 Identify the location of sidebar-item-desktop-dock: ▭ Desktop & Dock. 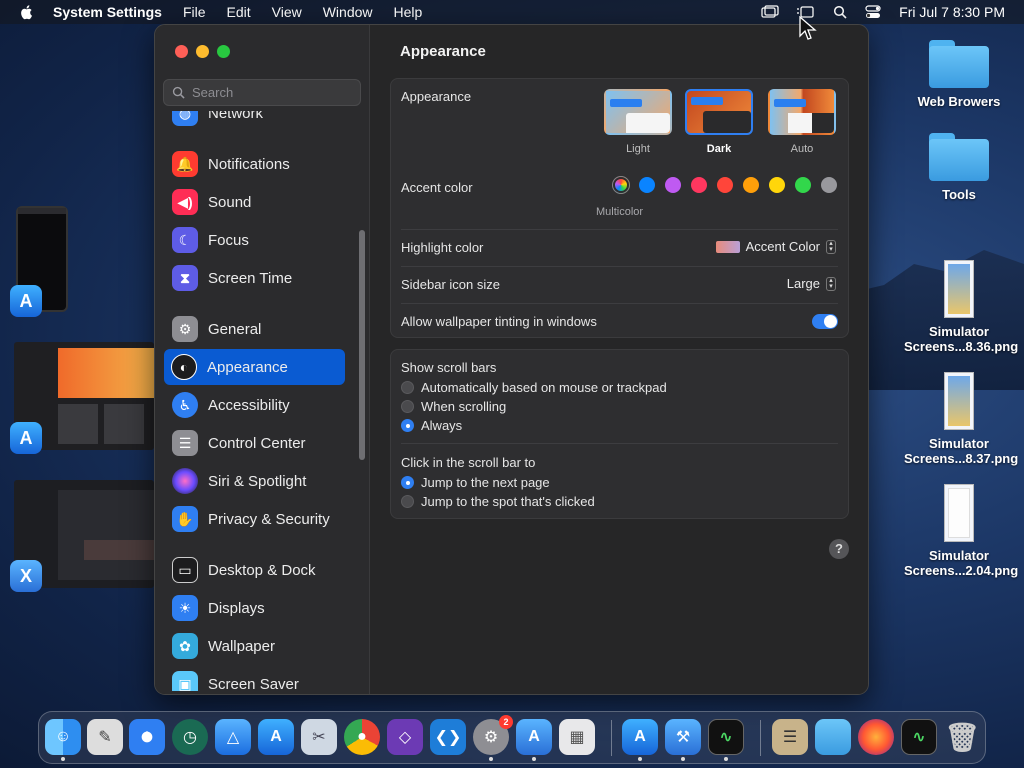
(255, 570).